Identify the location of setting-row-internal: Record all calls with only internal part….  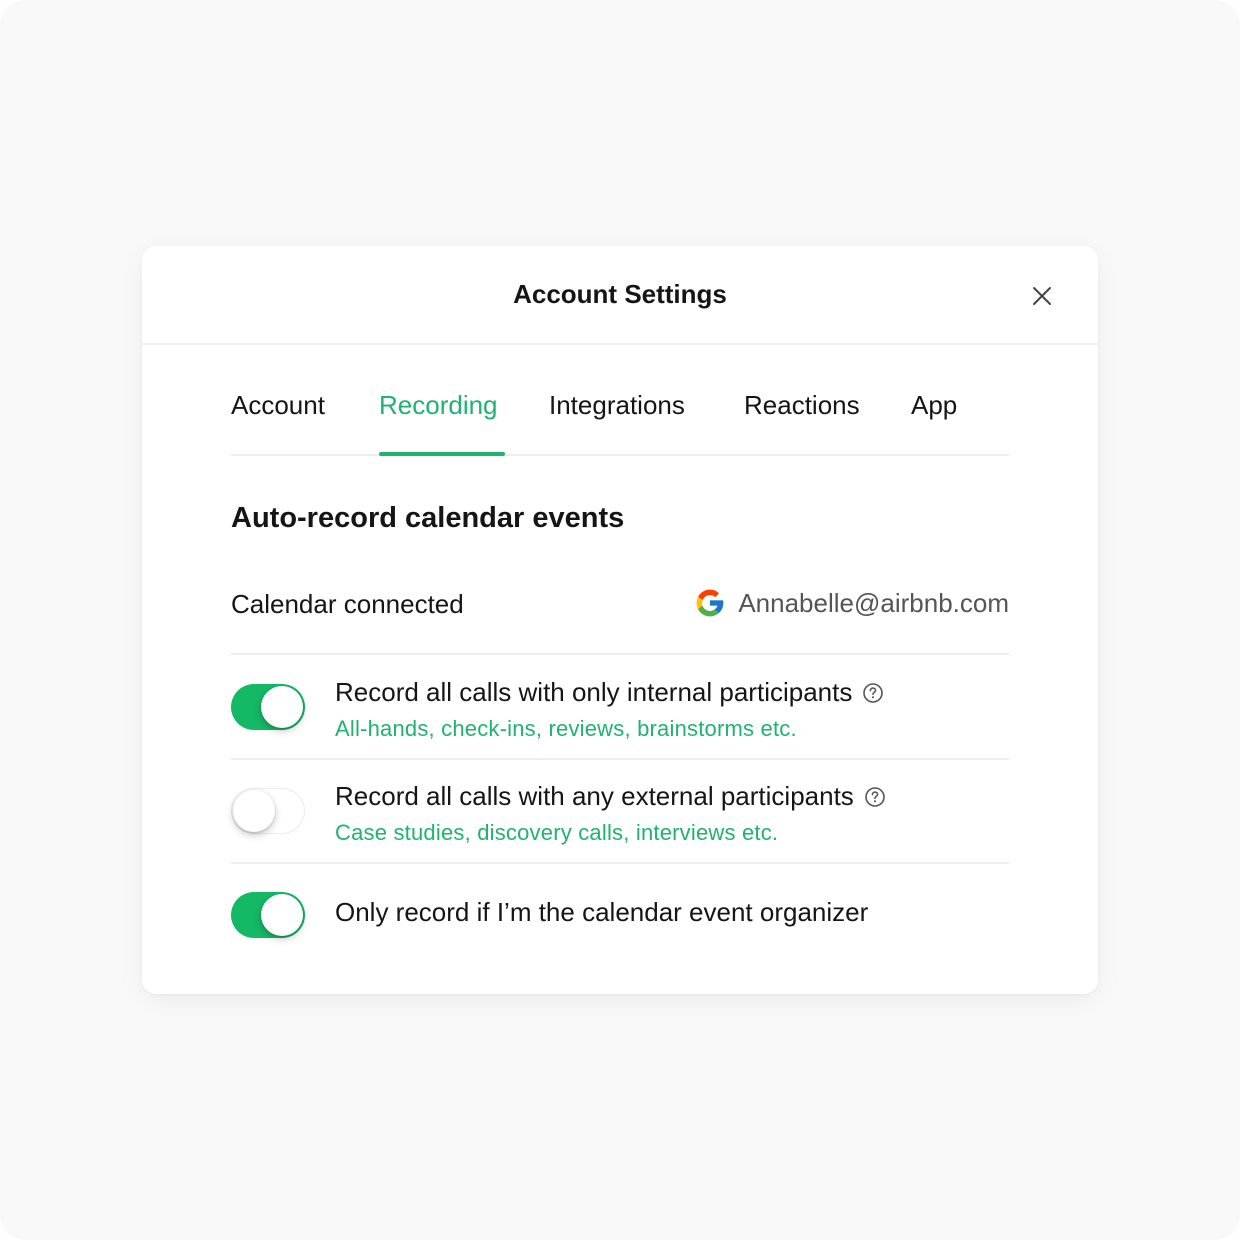
(620, 708).